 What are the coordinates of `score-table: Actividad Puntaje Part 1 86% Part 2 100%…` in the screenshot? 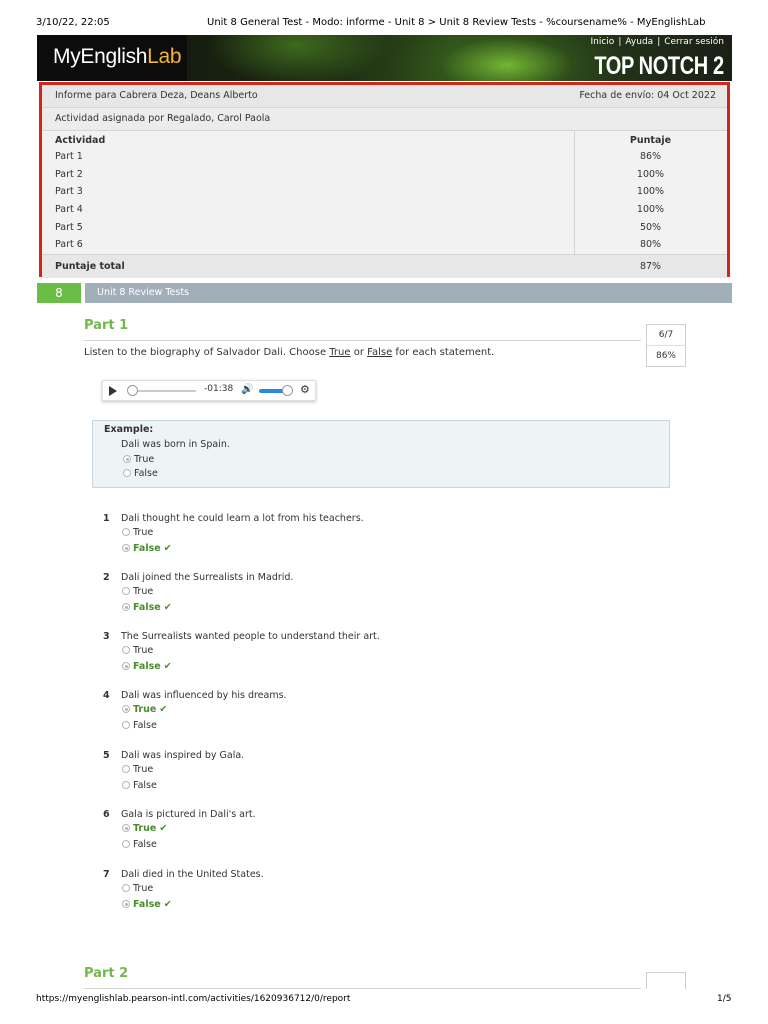 It's located at (384, 192).